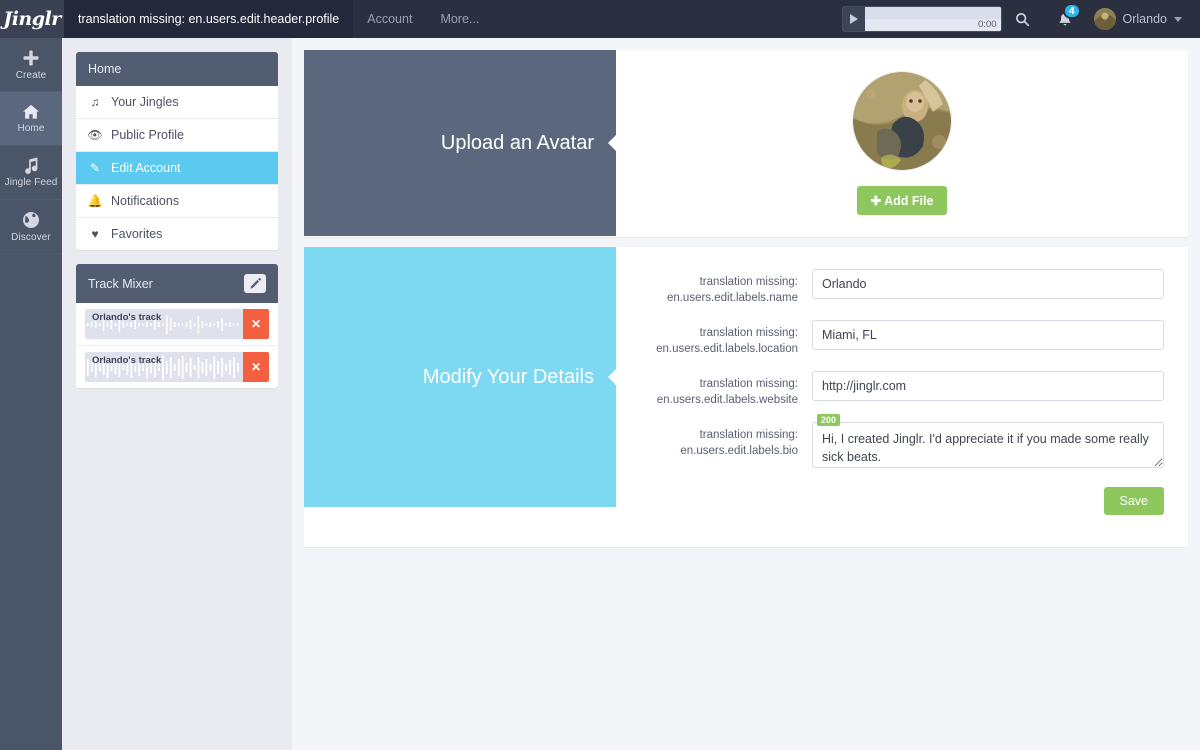  Describe the element at coordinates (145, 201) in the screenshot. I see `sidebar-item-label: Notifications` at that location.